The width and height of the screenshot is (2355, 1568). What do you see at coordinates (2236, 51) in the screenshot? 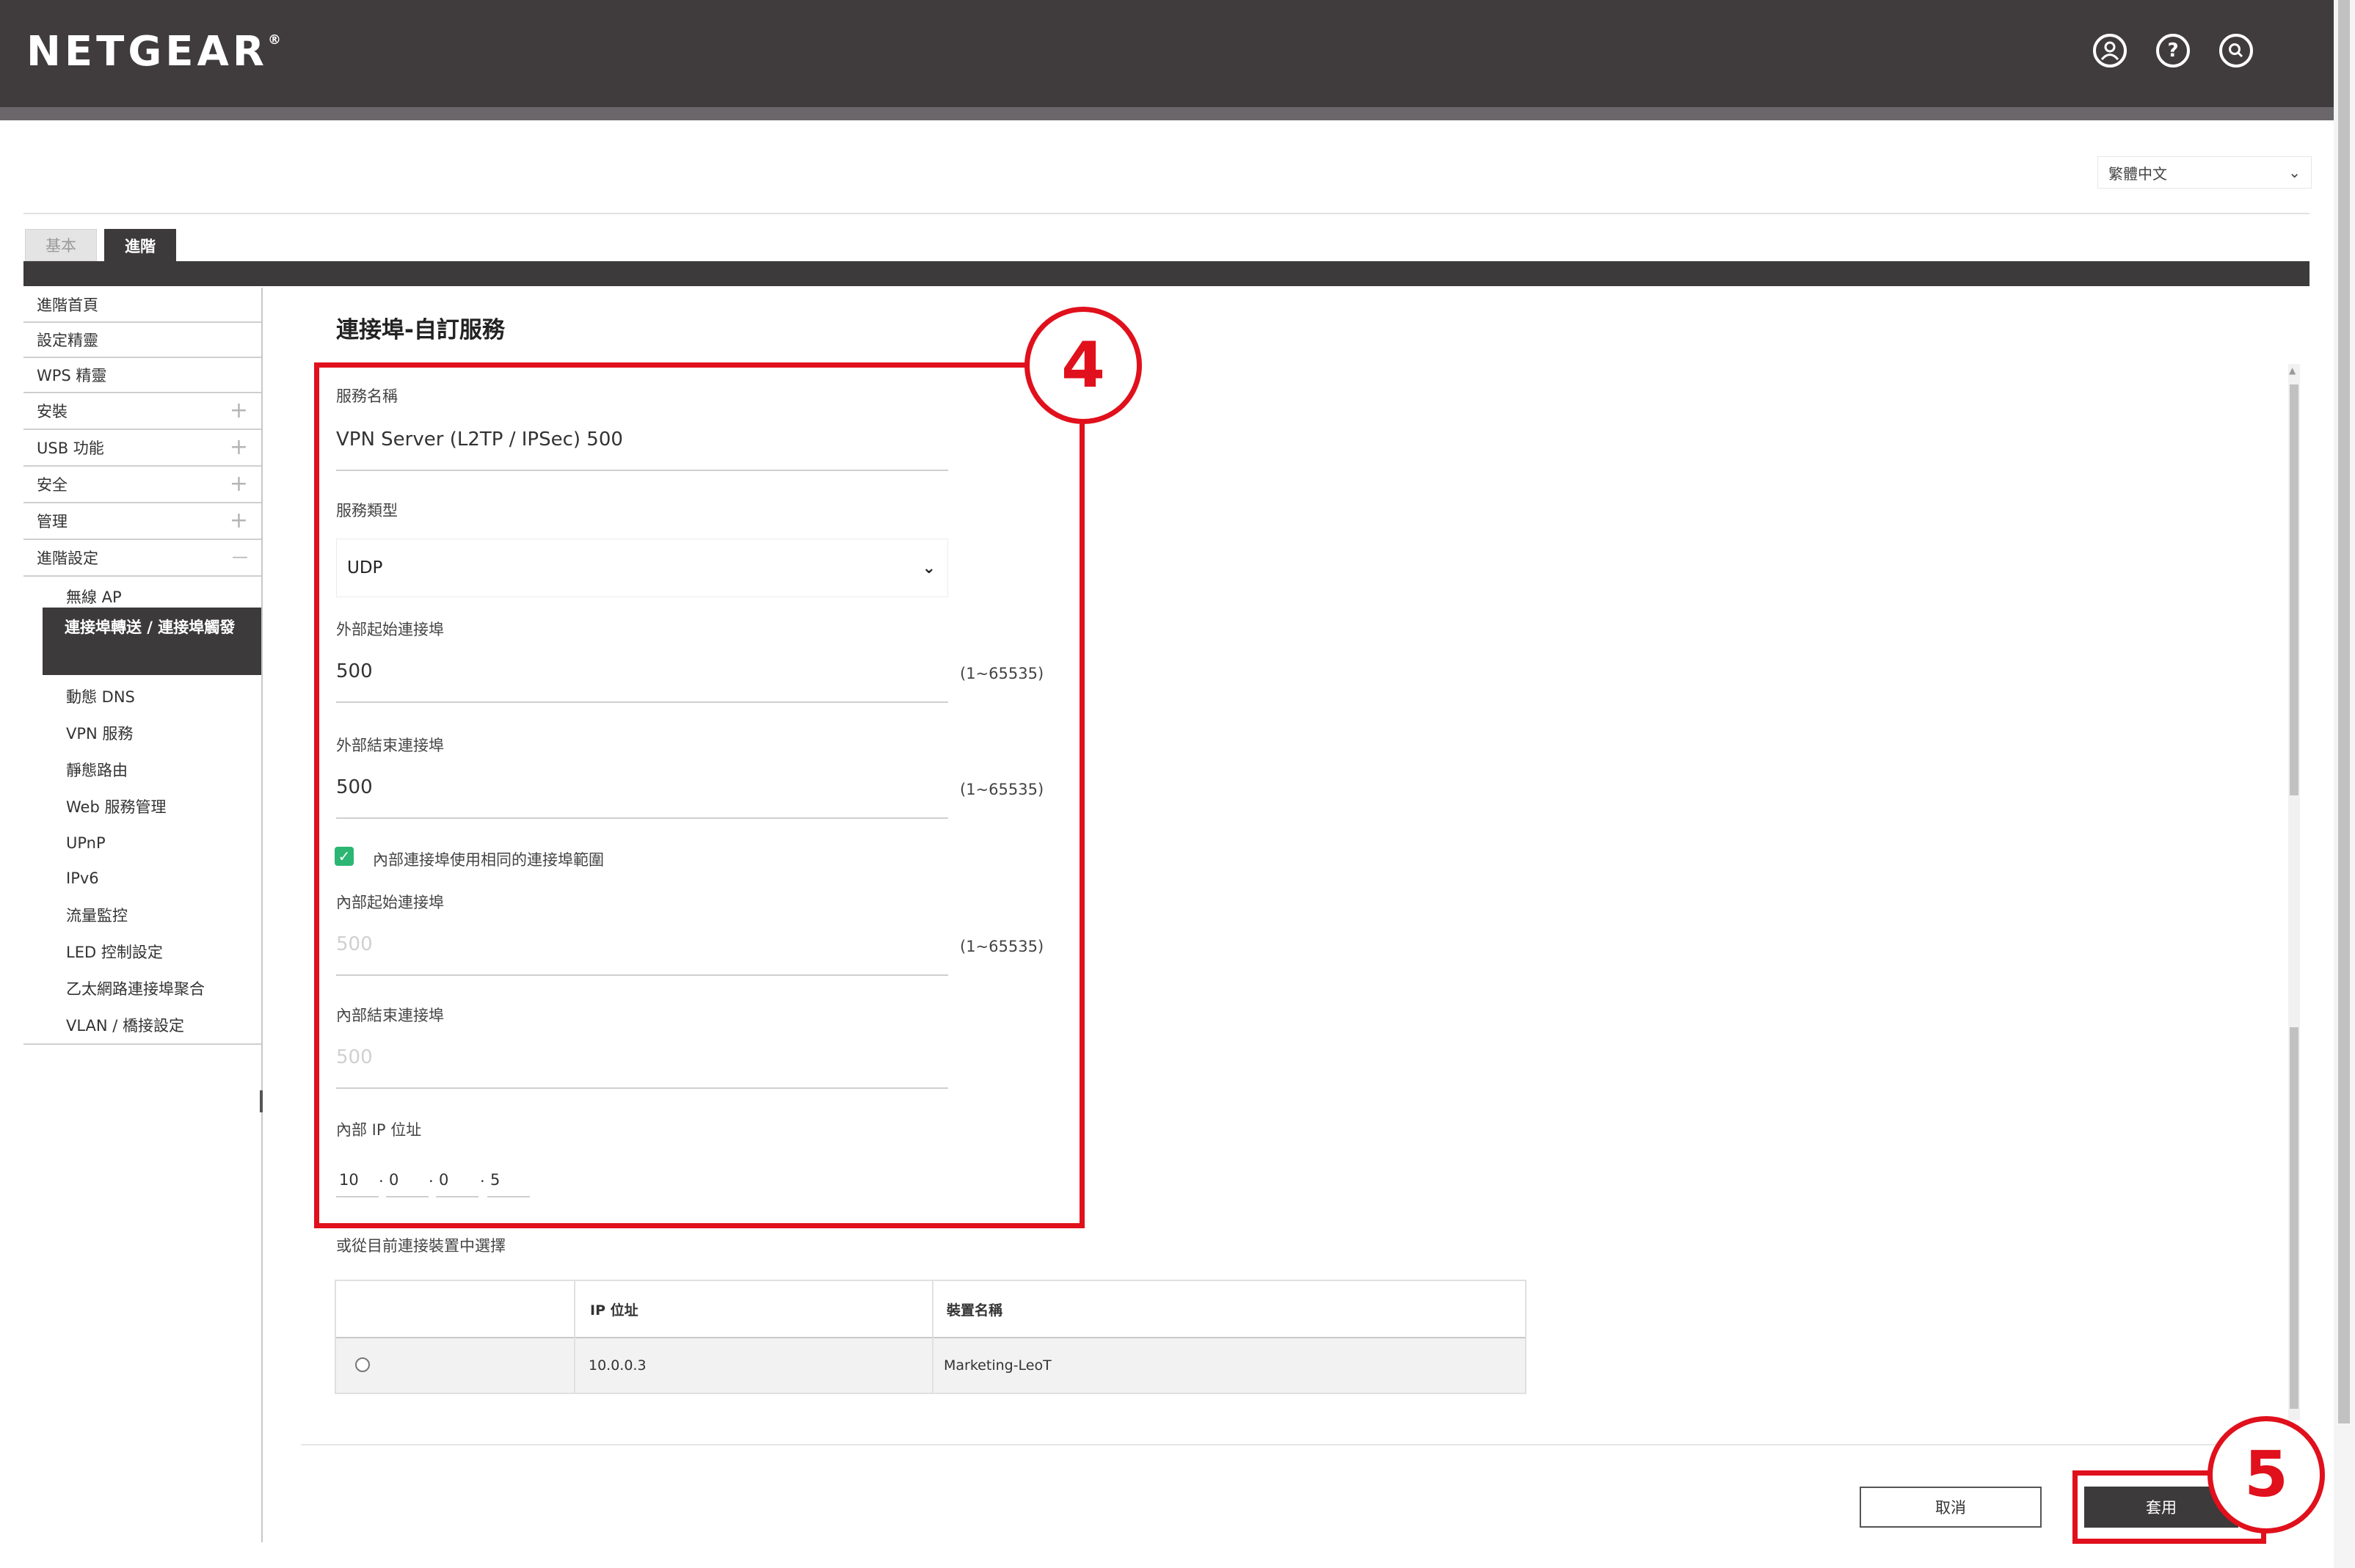
I see `search-icon` at bounding box center [2236, 51].